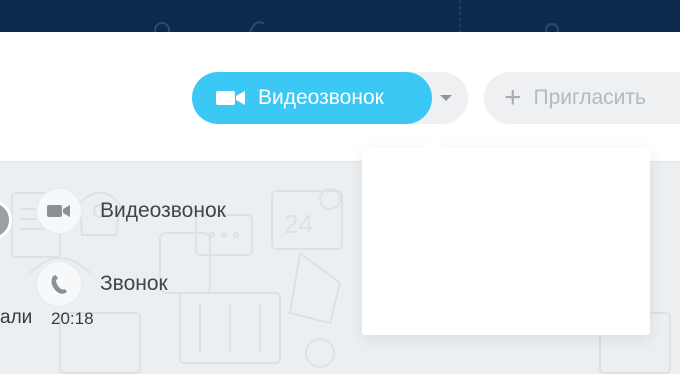 Image resolution: width=680 pixels, height=374 pixels. I want to click on video-call-label: Видеозвонок, so click(321, 97).